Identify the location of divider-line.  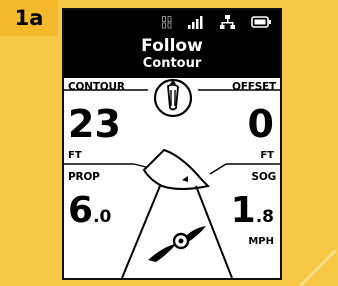
(218, 169).